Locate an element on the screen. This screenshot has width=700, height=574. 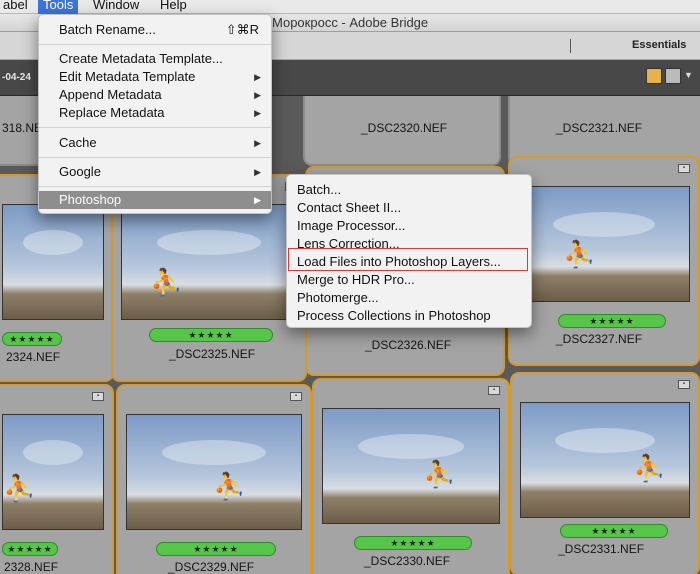
window-title: Морокросс - Adobe Bridge is located at coordinates (350, 22).